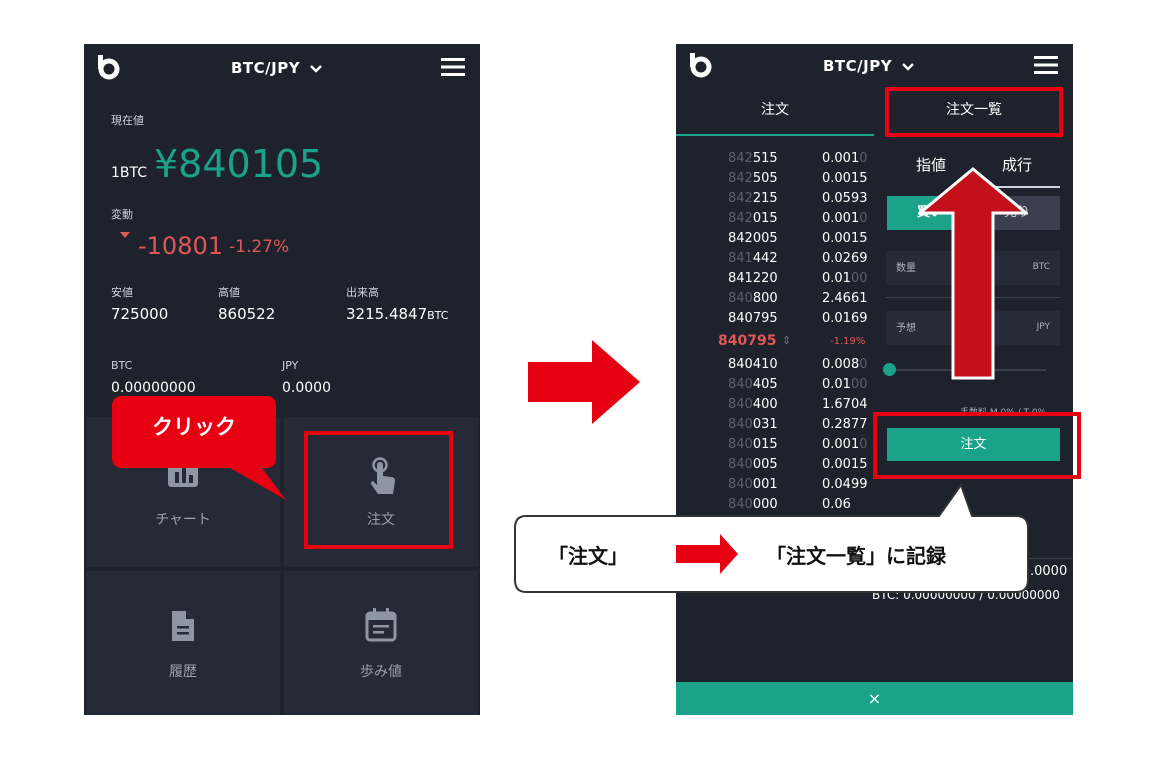 This screenshot has width=1165, height=763. I want to click on order-book-row: 840400 1.6704, so click(772, 407).